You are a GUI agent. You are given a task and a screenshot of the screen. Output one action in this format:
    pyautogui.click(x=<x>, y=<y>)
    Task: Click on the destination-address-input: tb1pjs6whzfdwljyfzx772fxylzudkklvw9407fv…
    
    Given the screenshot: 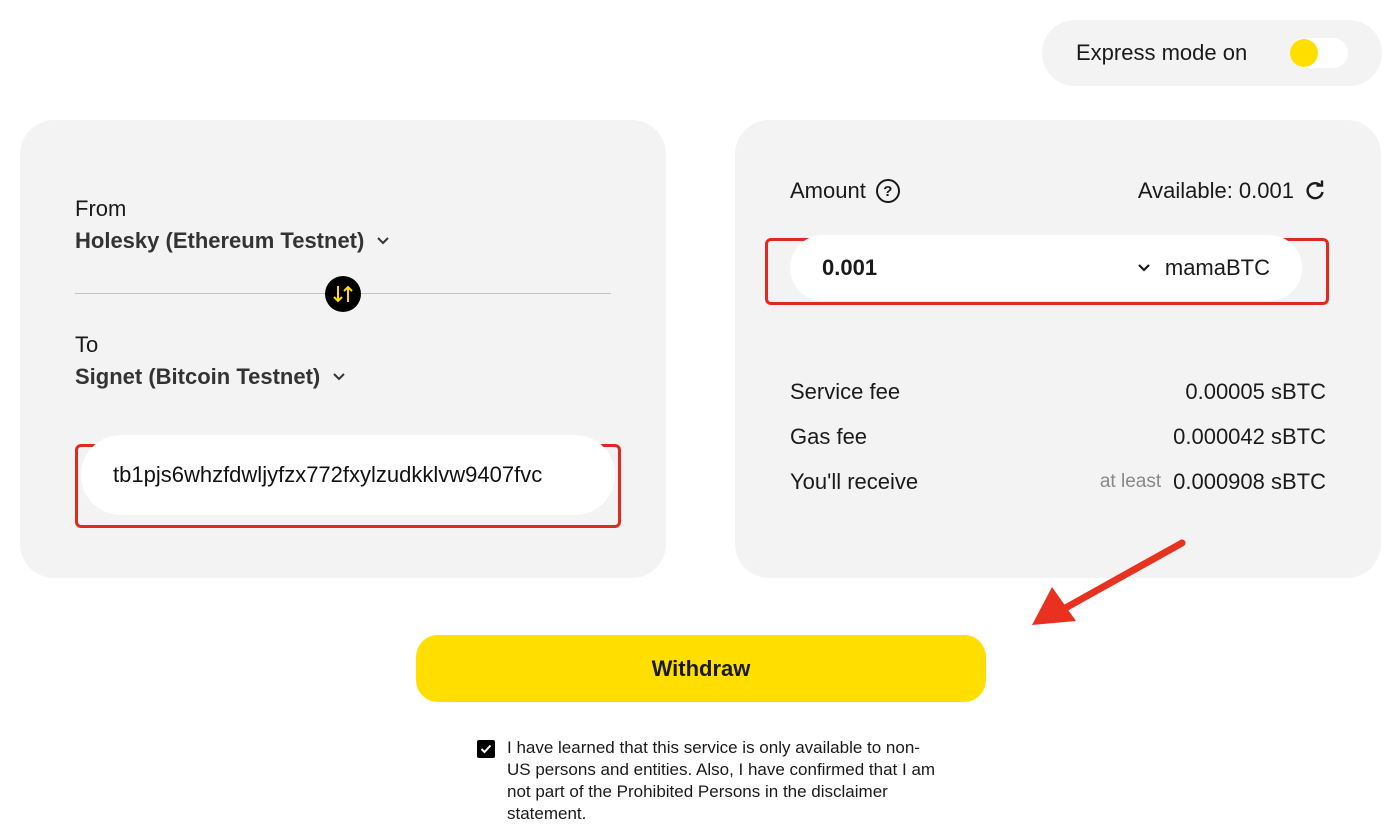 What is the action you would take?
    pyautogui.click(x=348, y=475)
    